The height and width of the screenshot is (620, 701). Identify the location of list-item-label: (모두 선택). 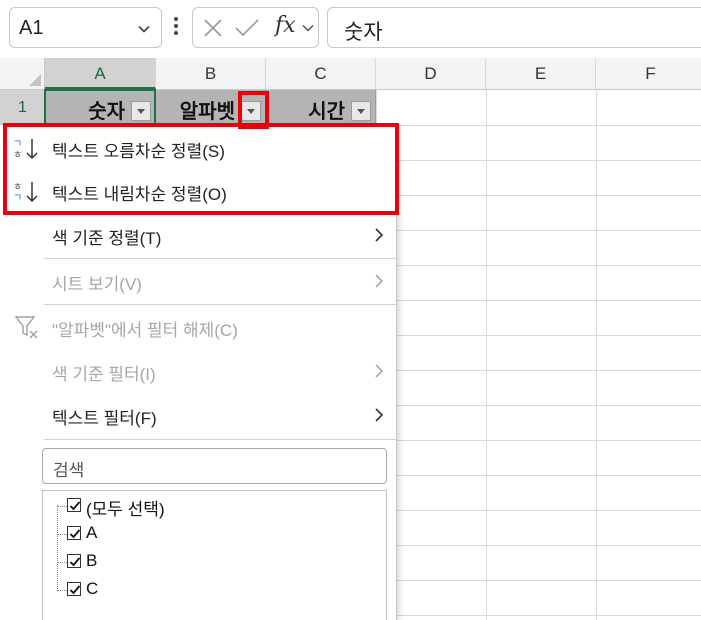
(125, 509).